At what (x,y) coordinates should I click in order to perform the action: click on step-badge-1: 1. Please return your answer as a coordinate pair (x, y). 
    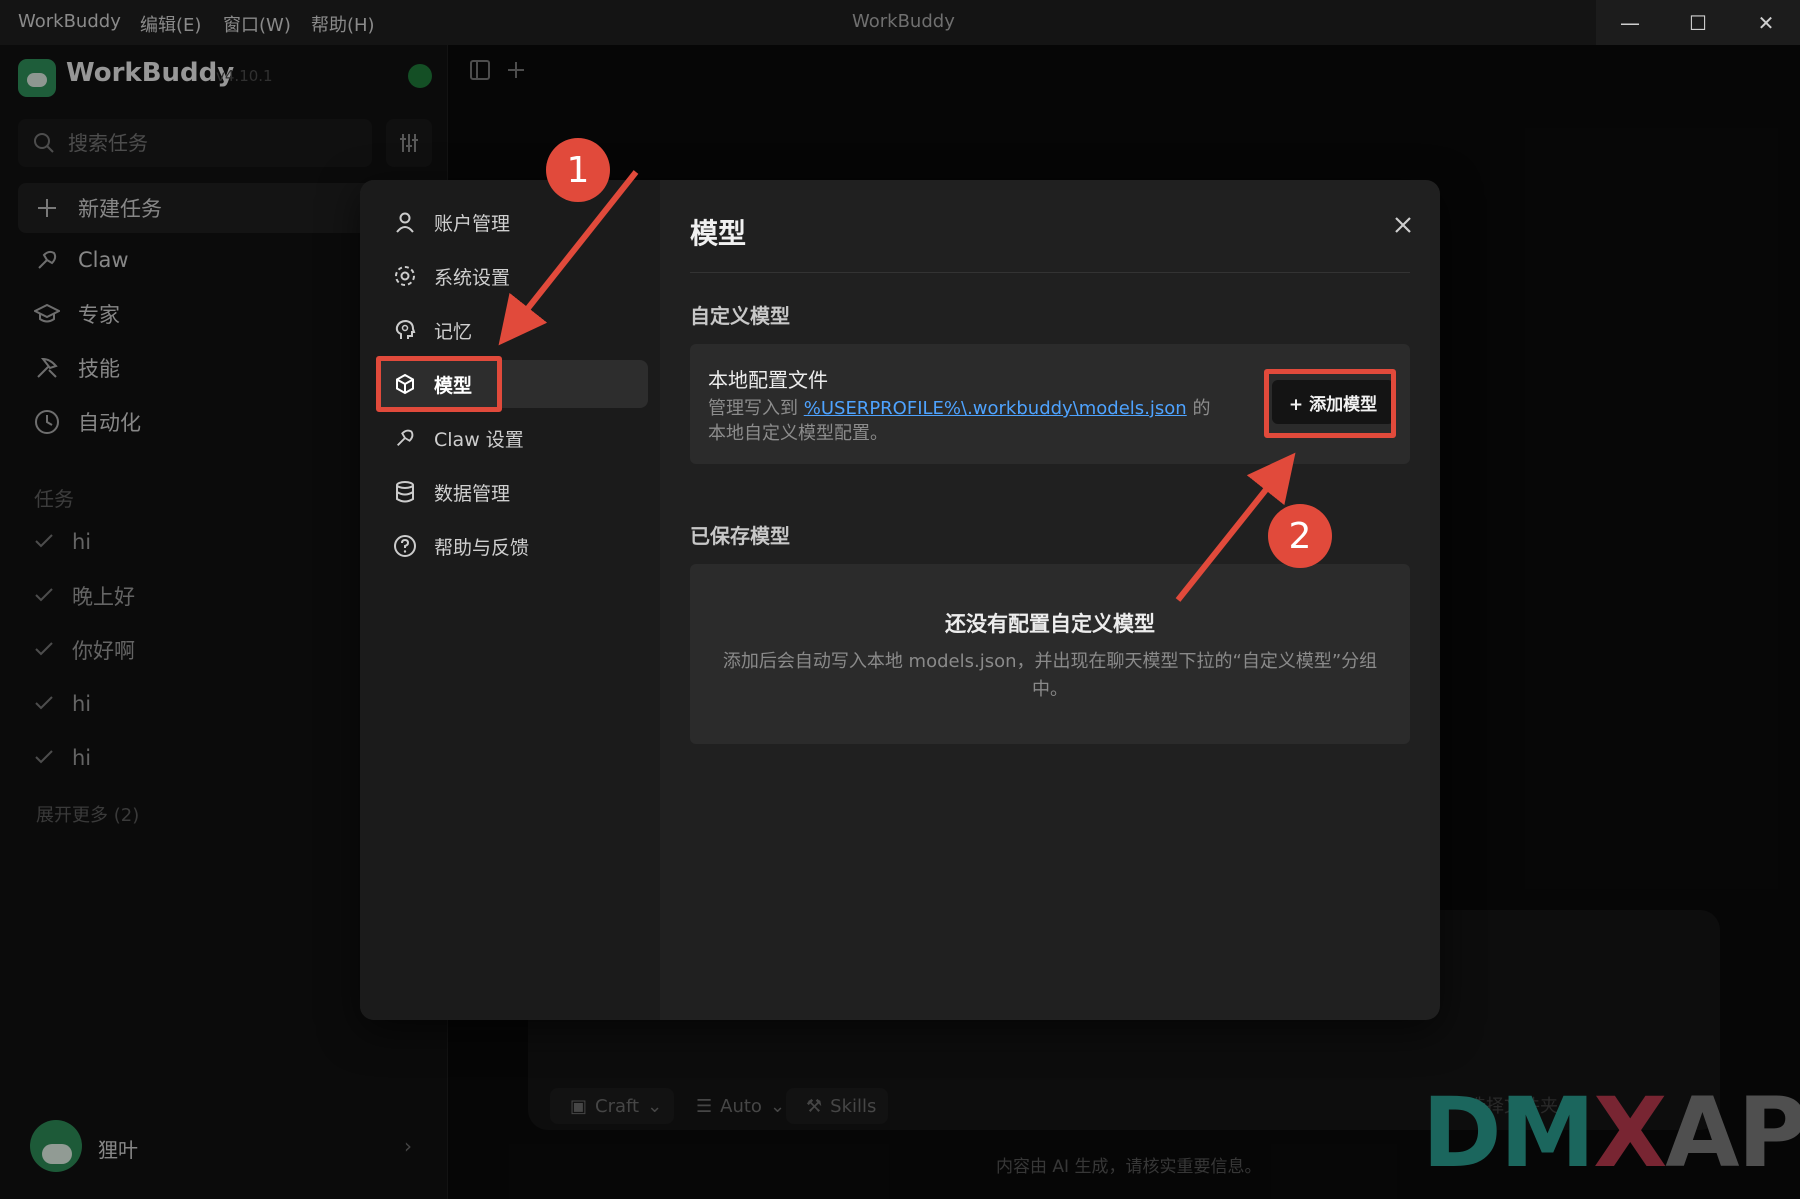
    Looking at the image, I should click on (578, 170).